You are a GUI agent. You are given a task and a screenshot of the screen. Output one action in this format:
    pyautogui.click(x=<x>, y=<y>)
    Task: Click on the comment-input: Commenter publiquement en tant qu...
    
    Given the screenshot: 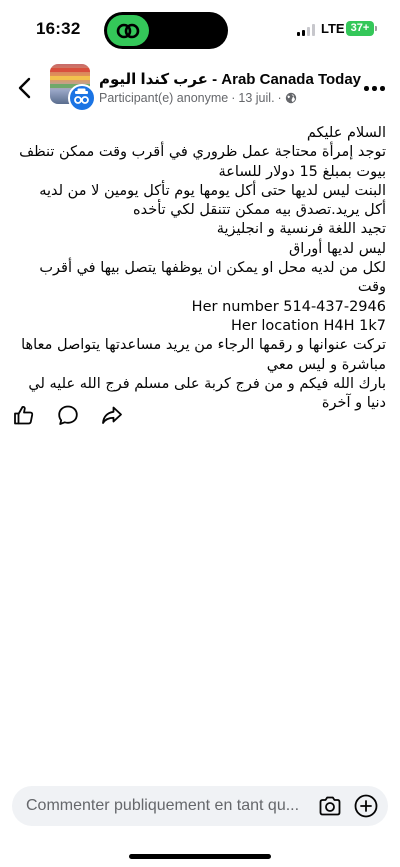 What is the action you would take?
    pyautogui.click(x=168, y=806)
    